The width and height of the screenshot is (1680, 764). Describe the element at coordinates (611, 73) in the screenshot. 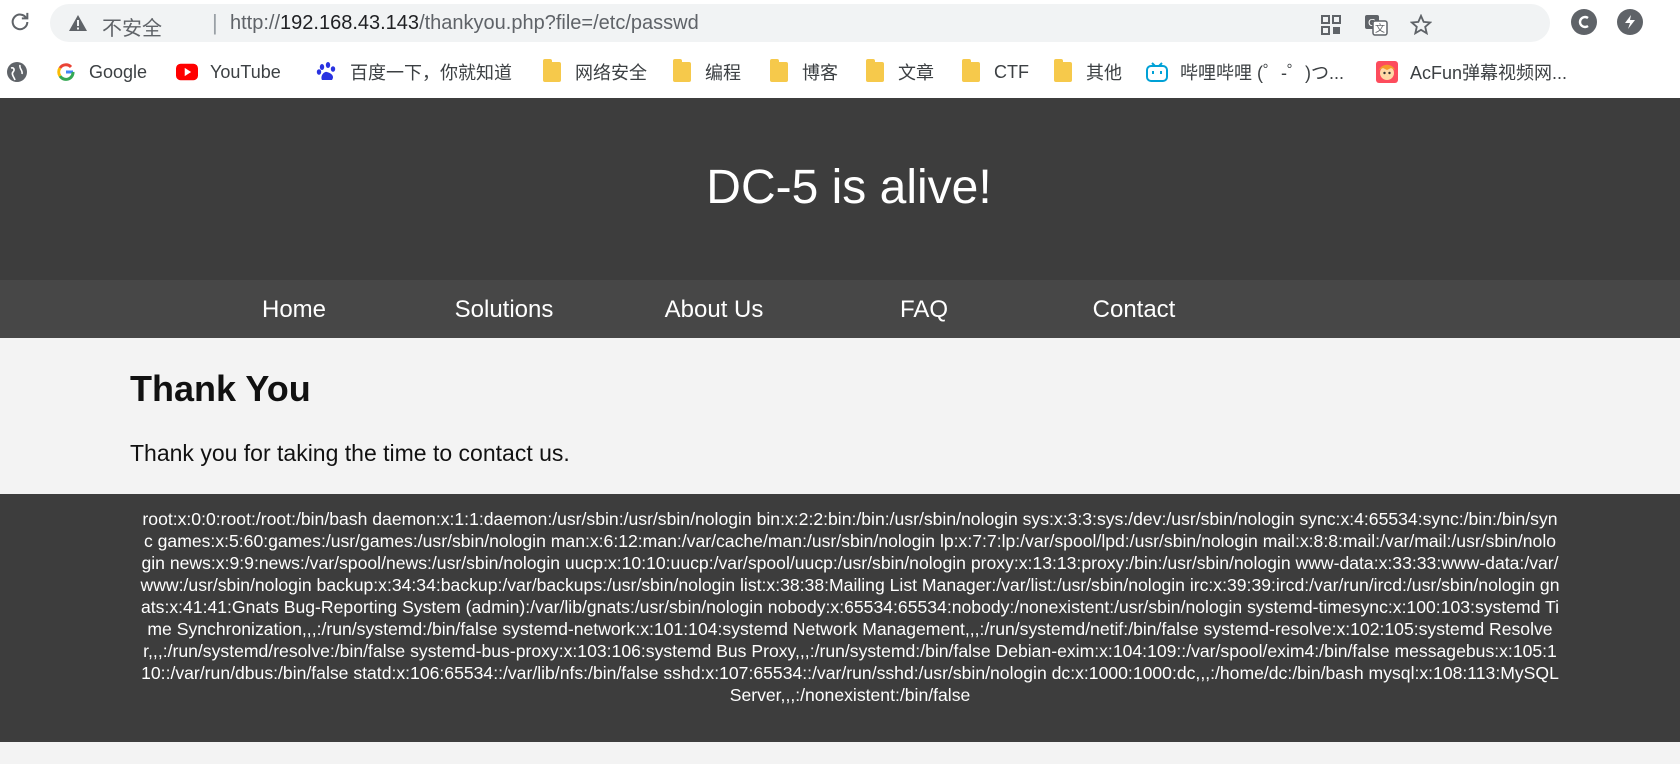

I see `bookmark-label: 网络安全` at that location.